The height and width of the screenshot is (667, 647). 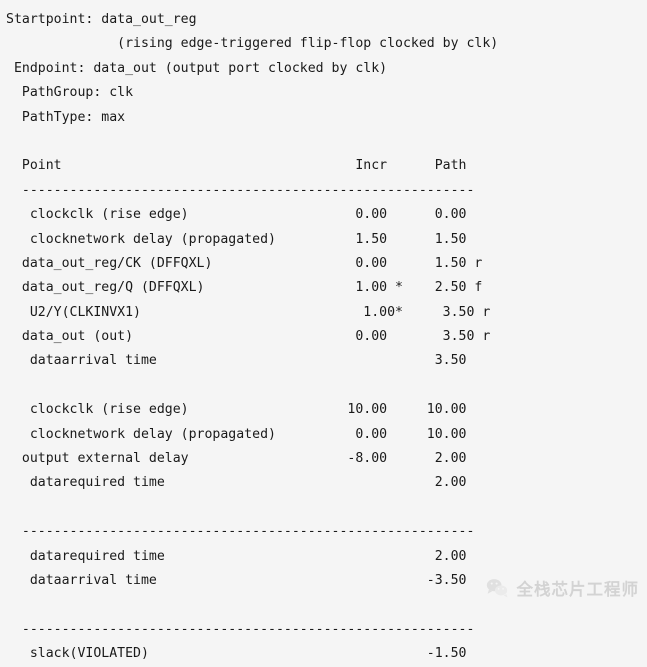 I want to click on slack-row: slack(VIOLATED) -1.50, so click(x=236, y=654).